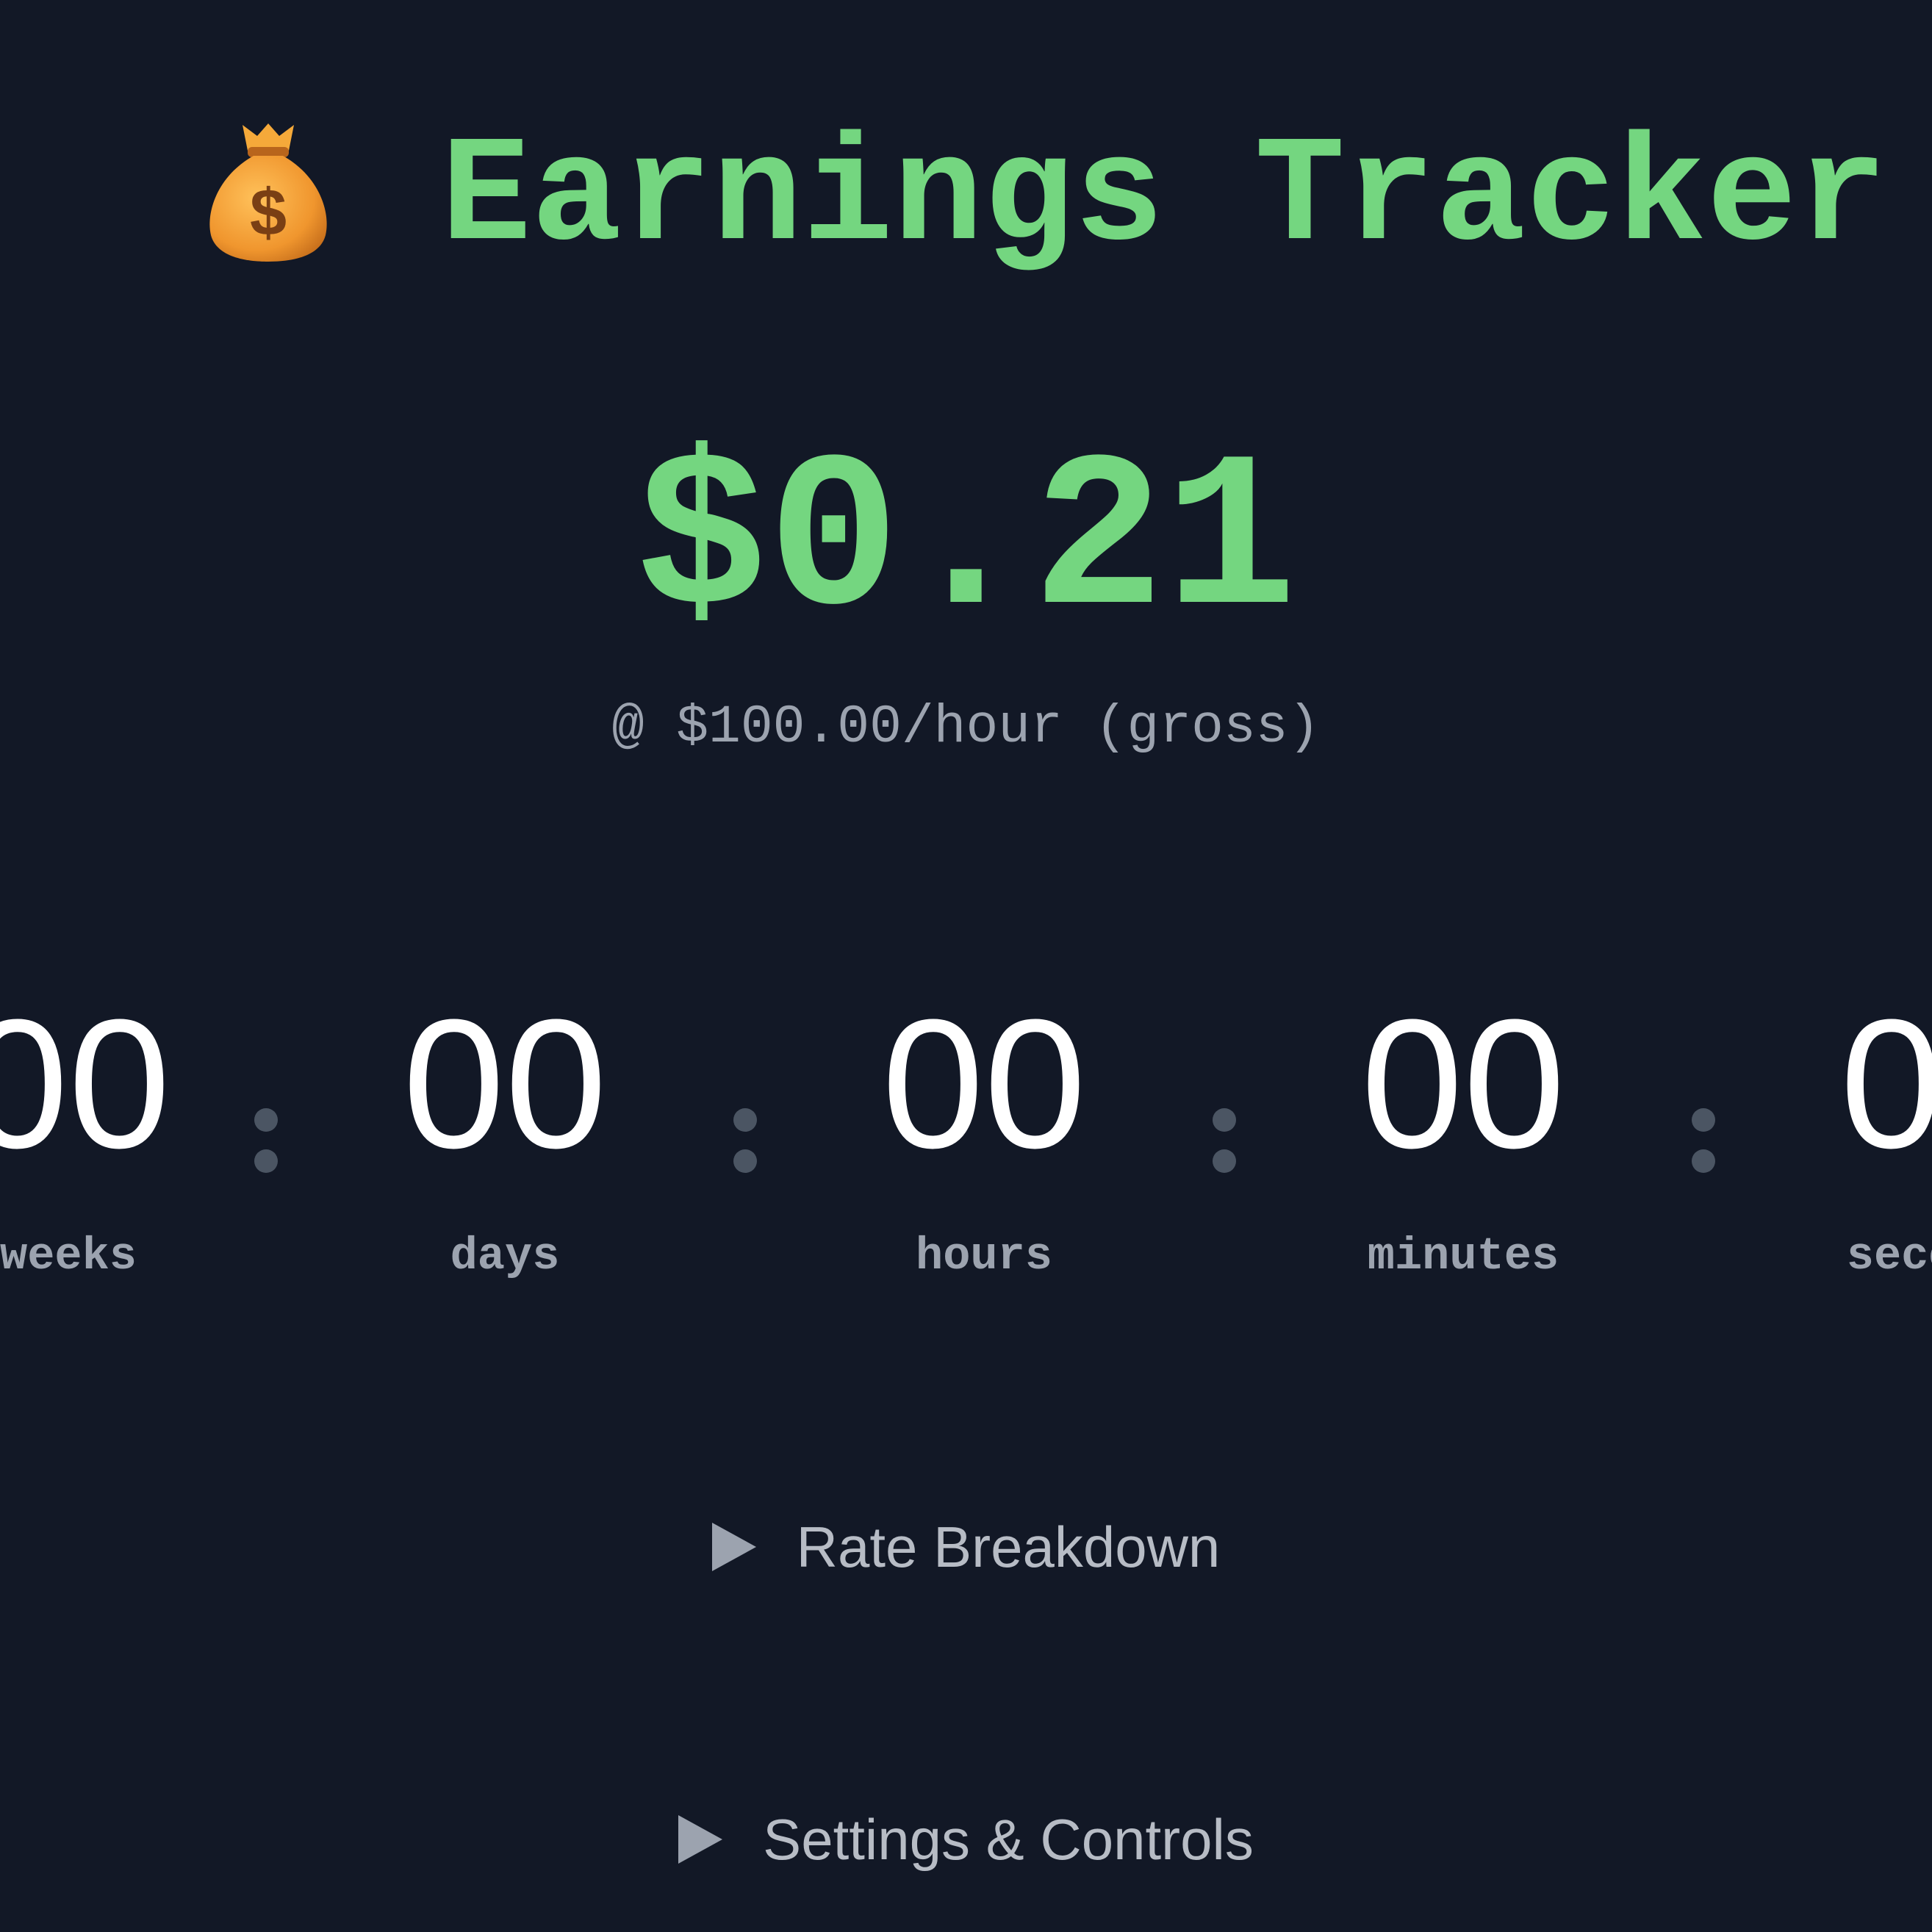 The width and height of the screenshot is (1932, 1932). Describe the element at coordinates (1009, 1547) in the screenshot. I see `rate-breakdown-label: Rate Breakdown` at that location.